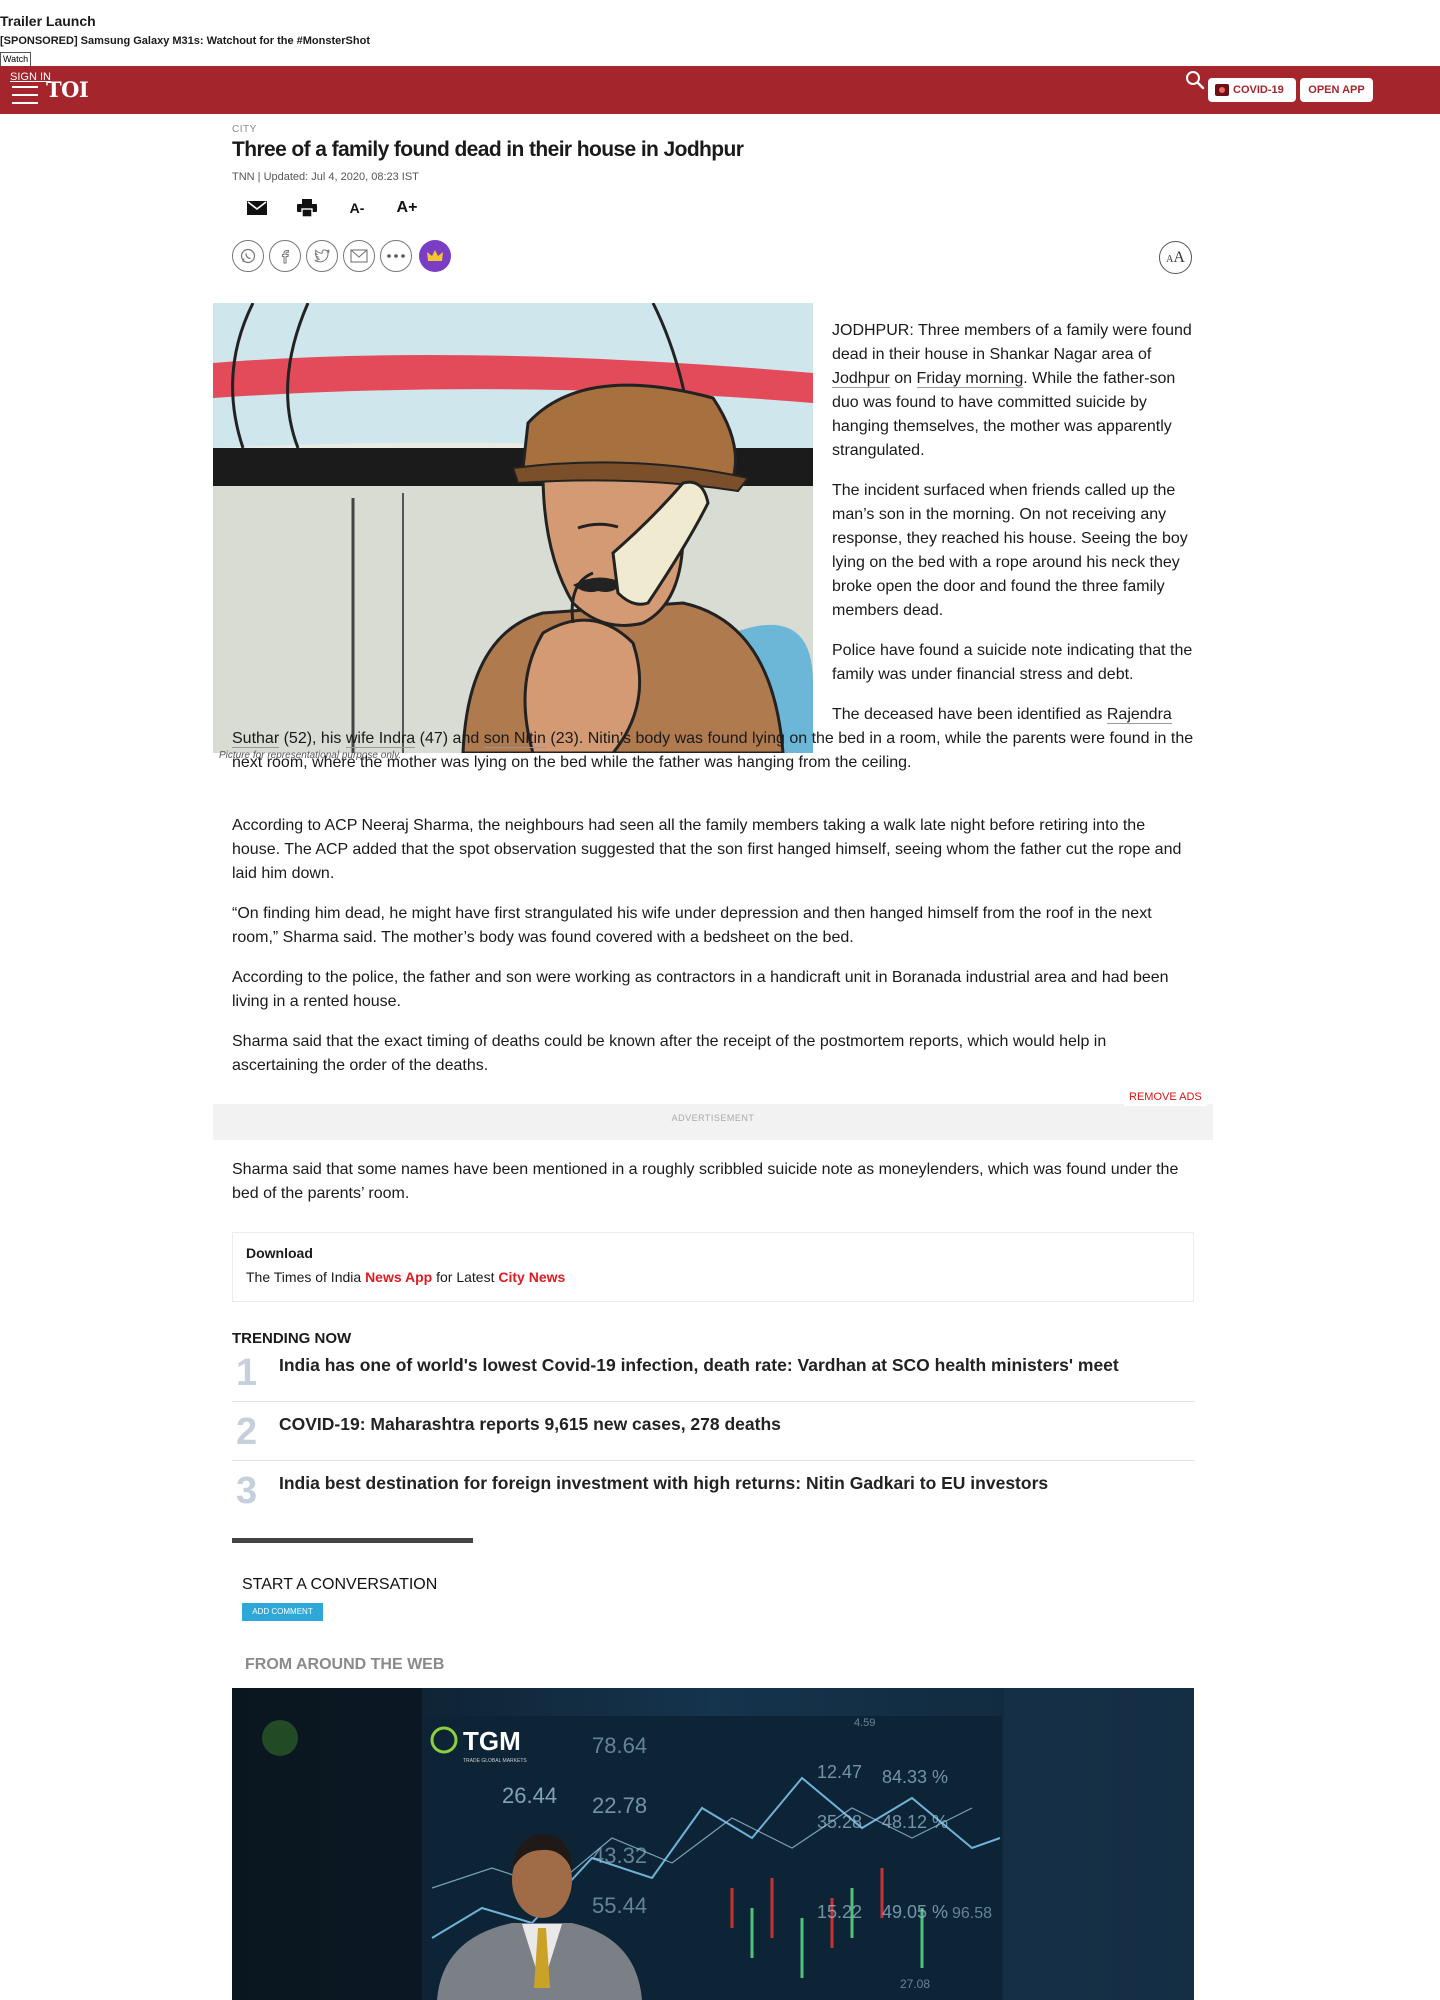  What do you see at coordinates (1258, 90) in the screenshot?
I see `covid-19-label: COVID-19` at bounding box center [1258, 90].